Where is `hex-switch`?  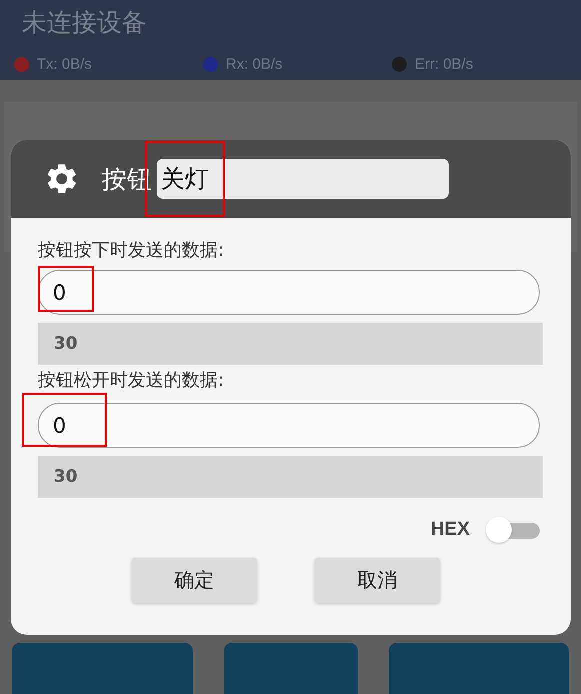 hex-switch is located at coordinates (514, 530).